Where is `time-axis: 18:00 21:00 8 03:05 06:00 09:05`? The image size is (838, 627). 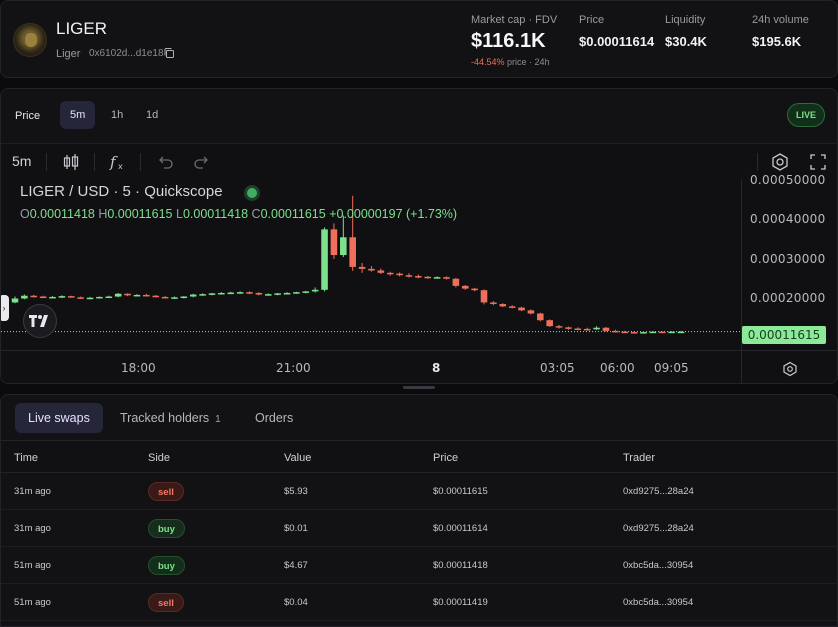
time-axis: 18:00 21:00 8 03:05 06:00 09:05 is located at coordinates (371, 366).